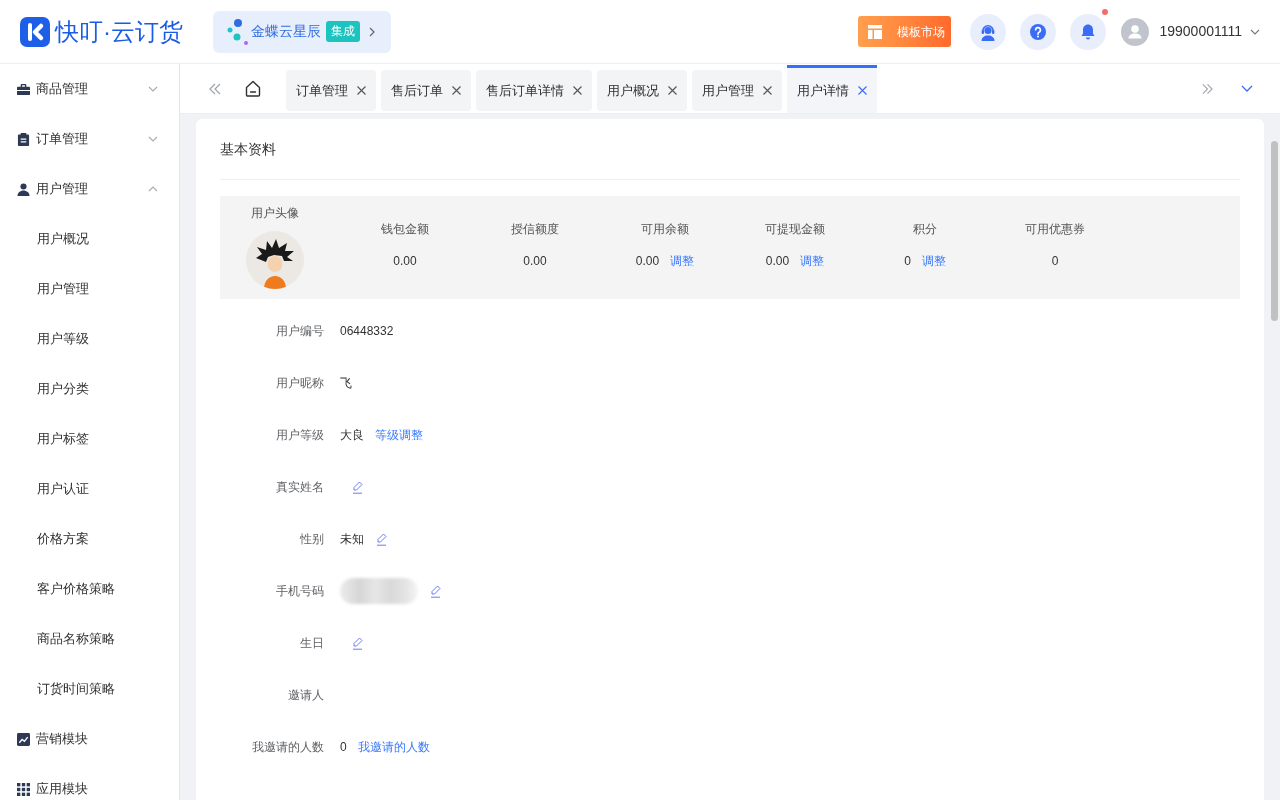 The width and height of the screenshot is (1280, 800). What do you see at coordinates (23, 139) in the screenshot?
I see `clipboard-icon` at bounding box center [23, 139].